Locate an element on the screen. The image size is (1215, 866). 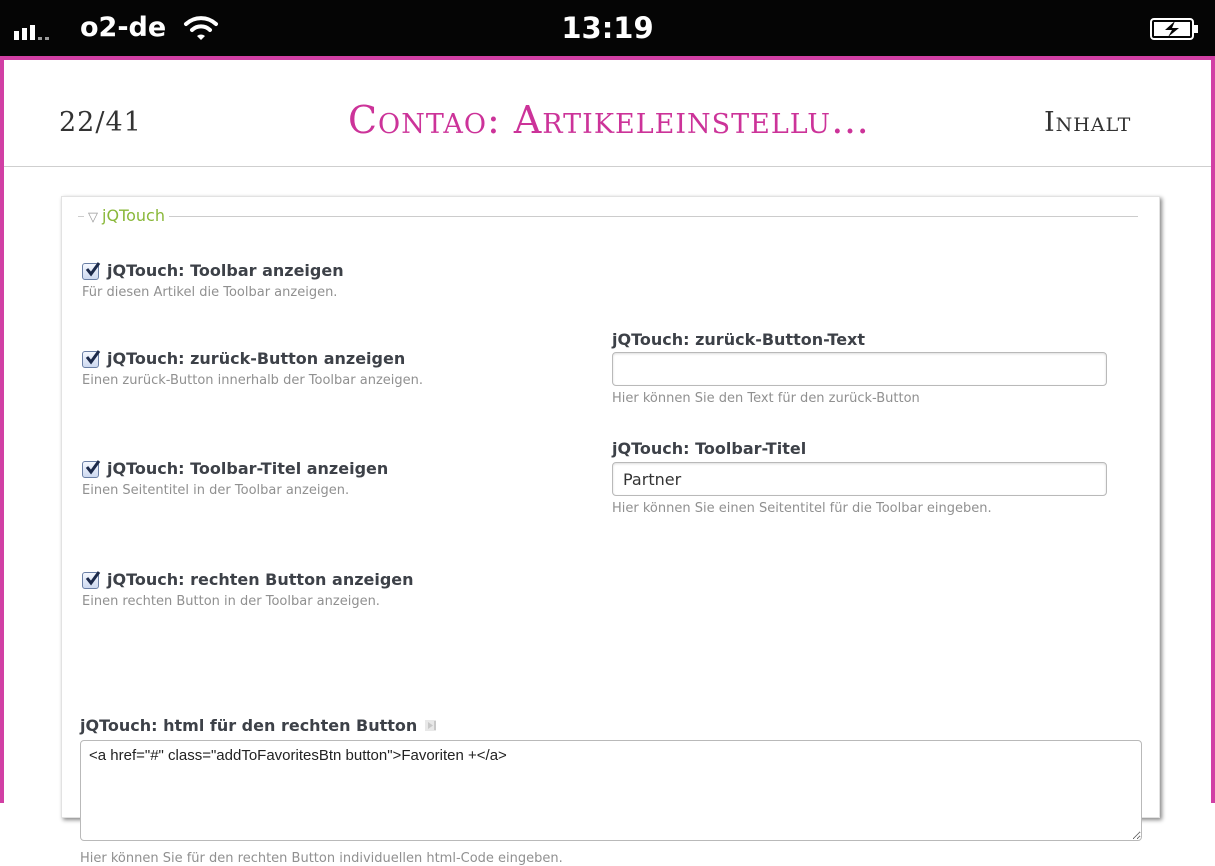
back-button-text-input is located at coordinates (859, 369).